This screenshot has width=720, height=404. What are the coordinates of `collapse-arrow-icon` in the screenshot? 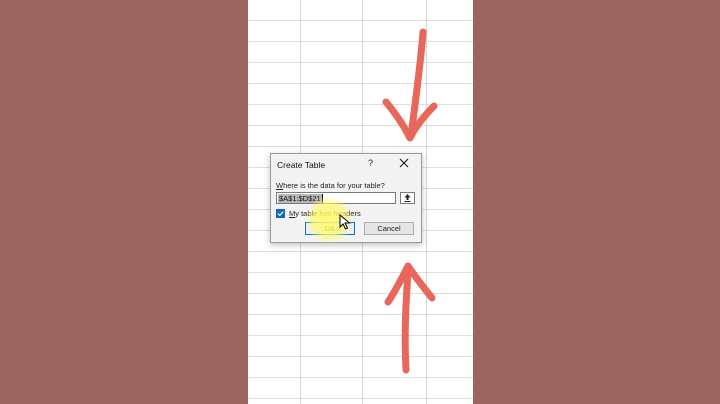 It's located at (407, 198).